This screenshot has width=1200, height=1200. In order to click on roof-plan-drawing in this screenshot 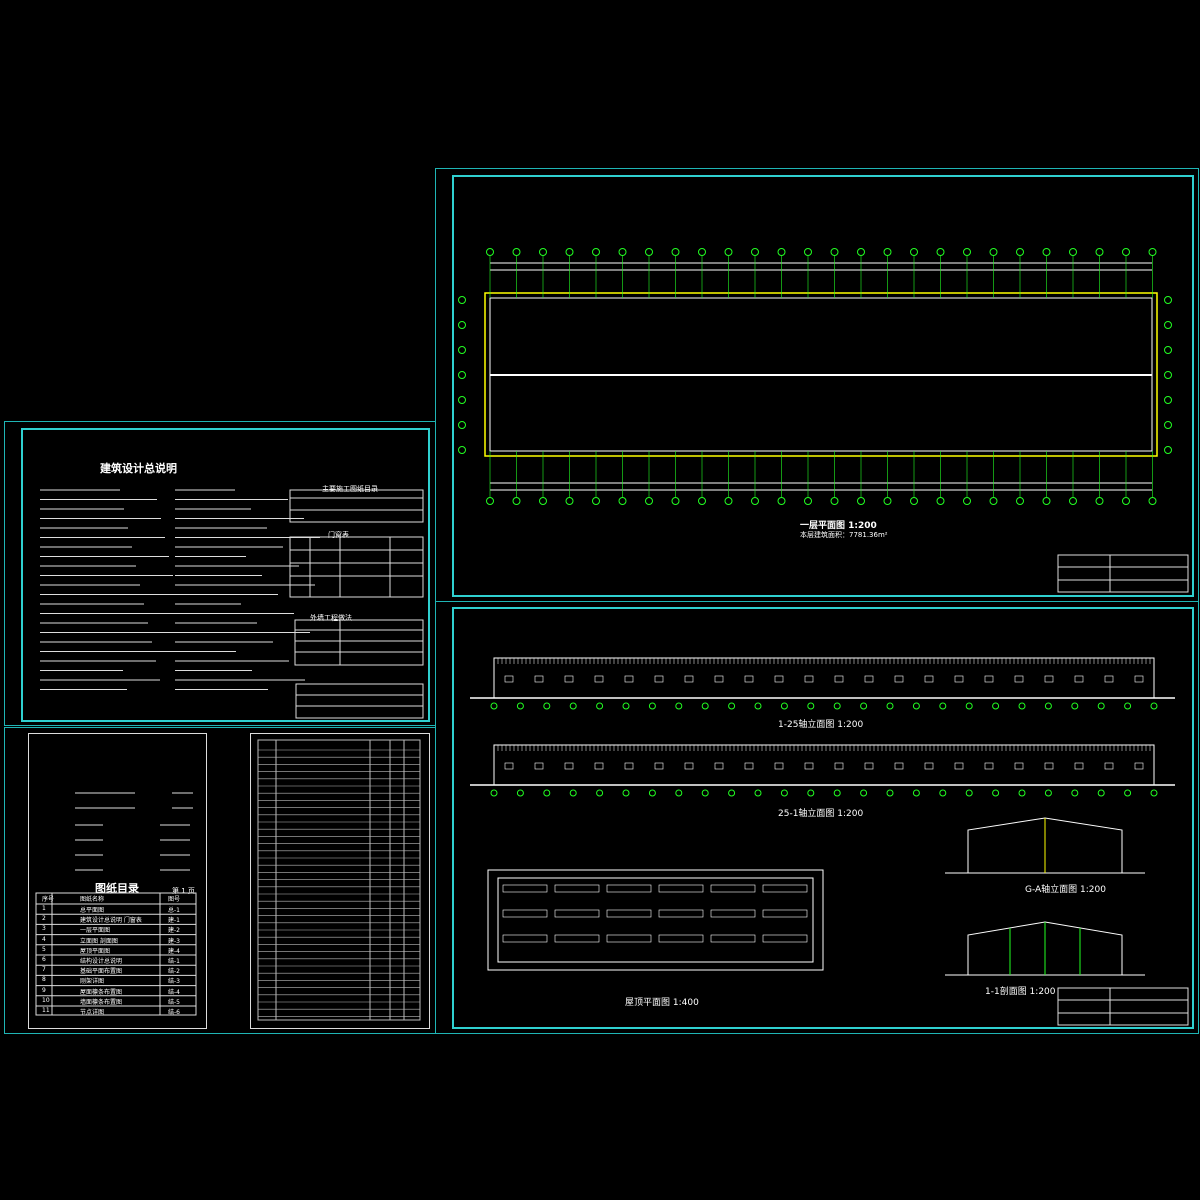, I will do `click(655, 920)`.